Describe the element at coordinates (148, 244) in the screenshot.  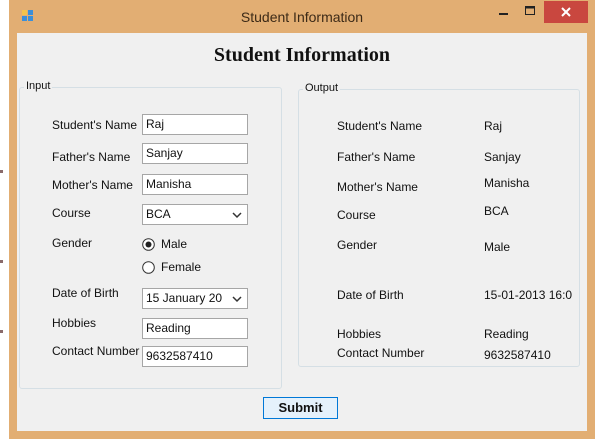
I see `gender-male-radio` at that location.